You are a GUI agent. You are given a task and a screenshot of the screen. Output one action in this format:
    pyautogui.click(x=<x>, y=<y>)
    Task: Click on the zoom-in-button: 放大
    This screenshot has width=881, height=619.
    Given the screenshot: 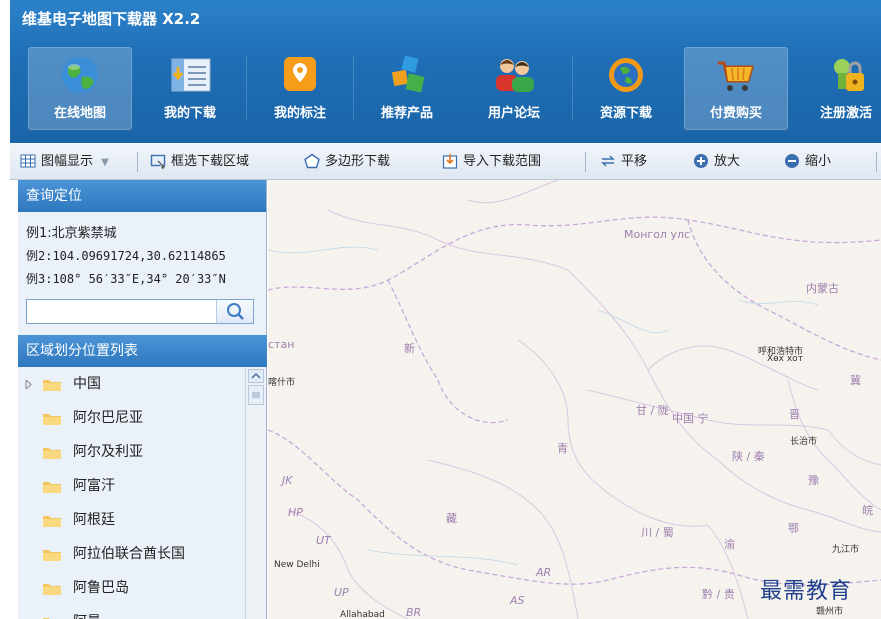 What is the action you would take?
    pyautogui.click(x=716, y=161)
    